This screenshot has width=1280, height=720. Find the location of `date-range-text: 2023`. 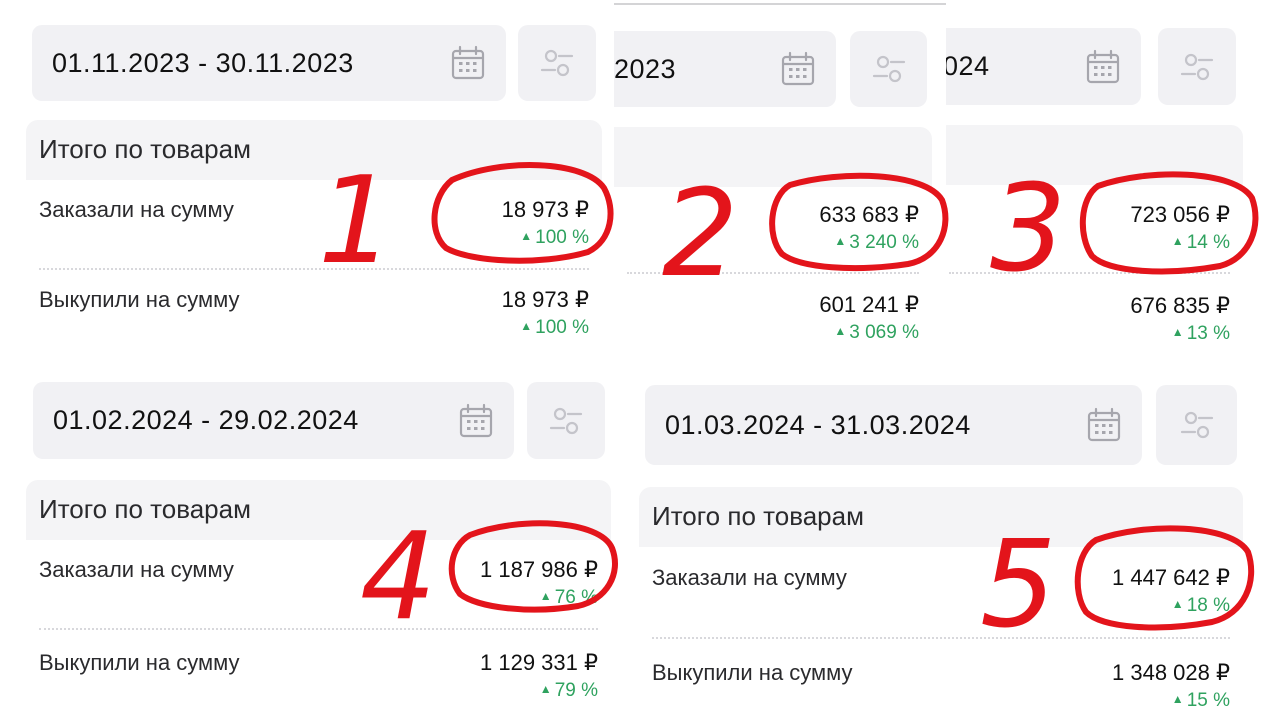

date-range-text: 2023 is located at coordinates (645, 68).